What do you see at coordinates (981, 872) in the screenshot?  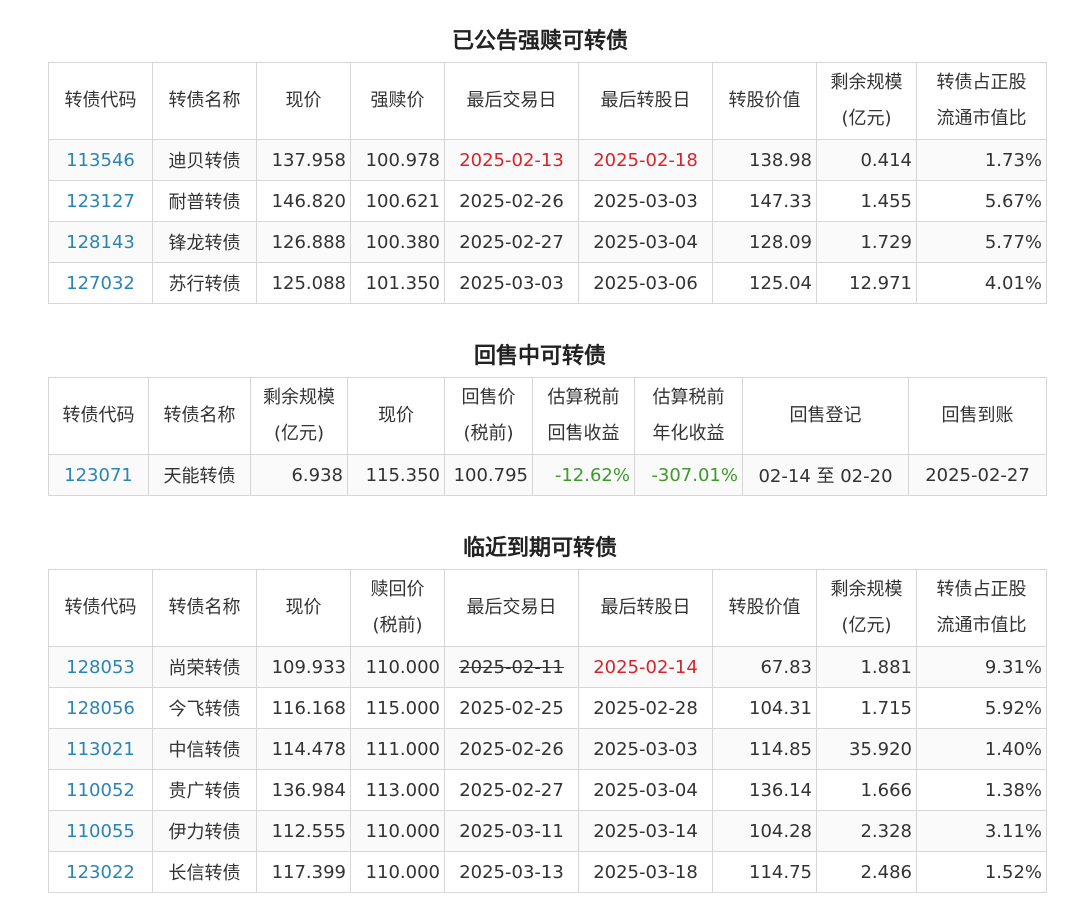 I see `maturity-cell-8: 1.52%` at bounding box center [981, 872].